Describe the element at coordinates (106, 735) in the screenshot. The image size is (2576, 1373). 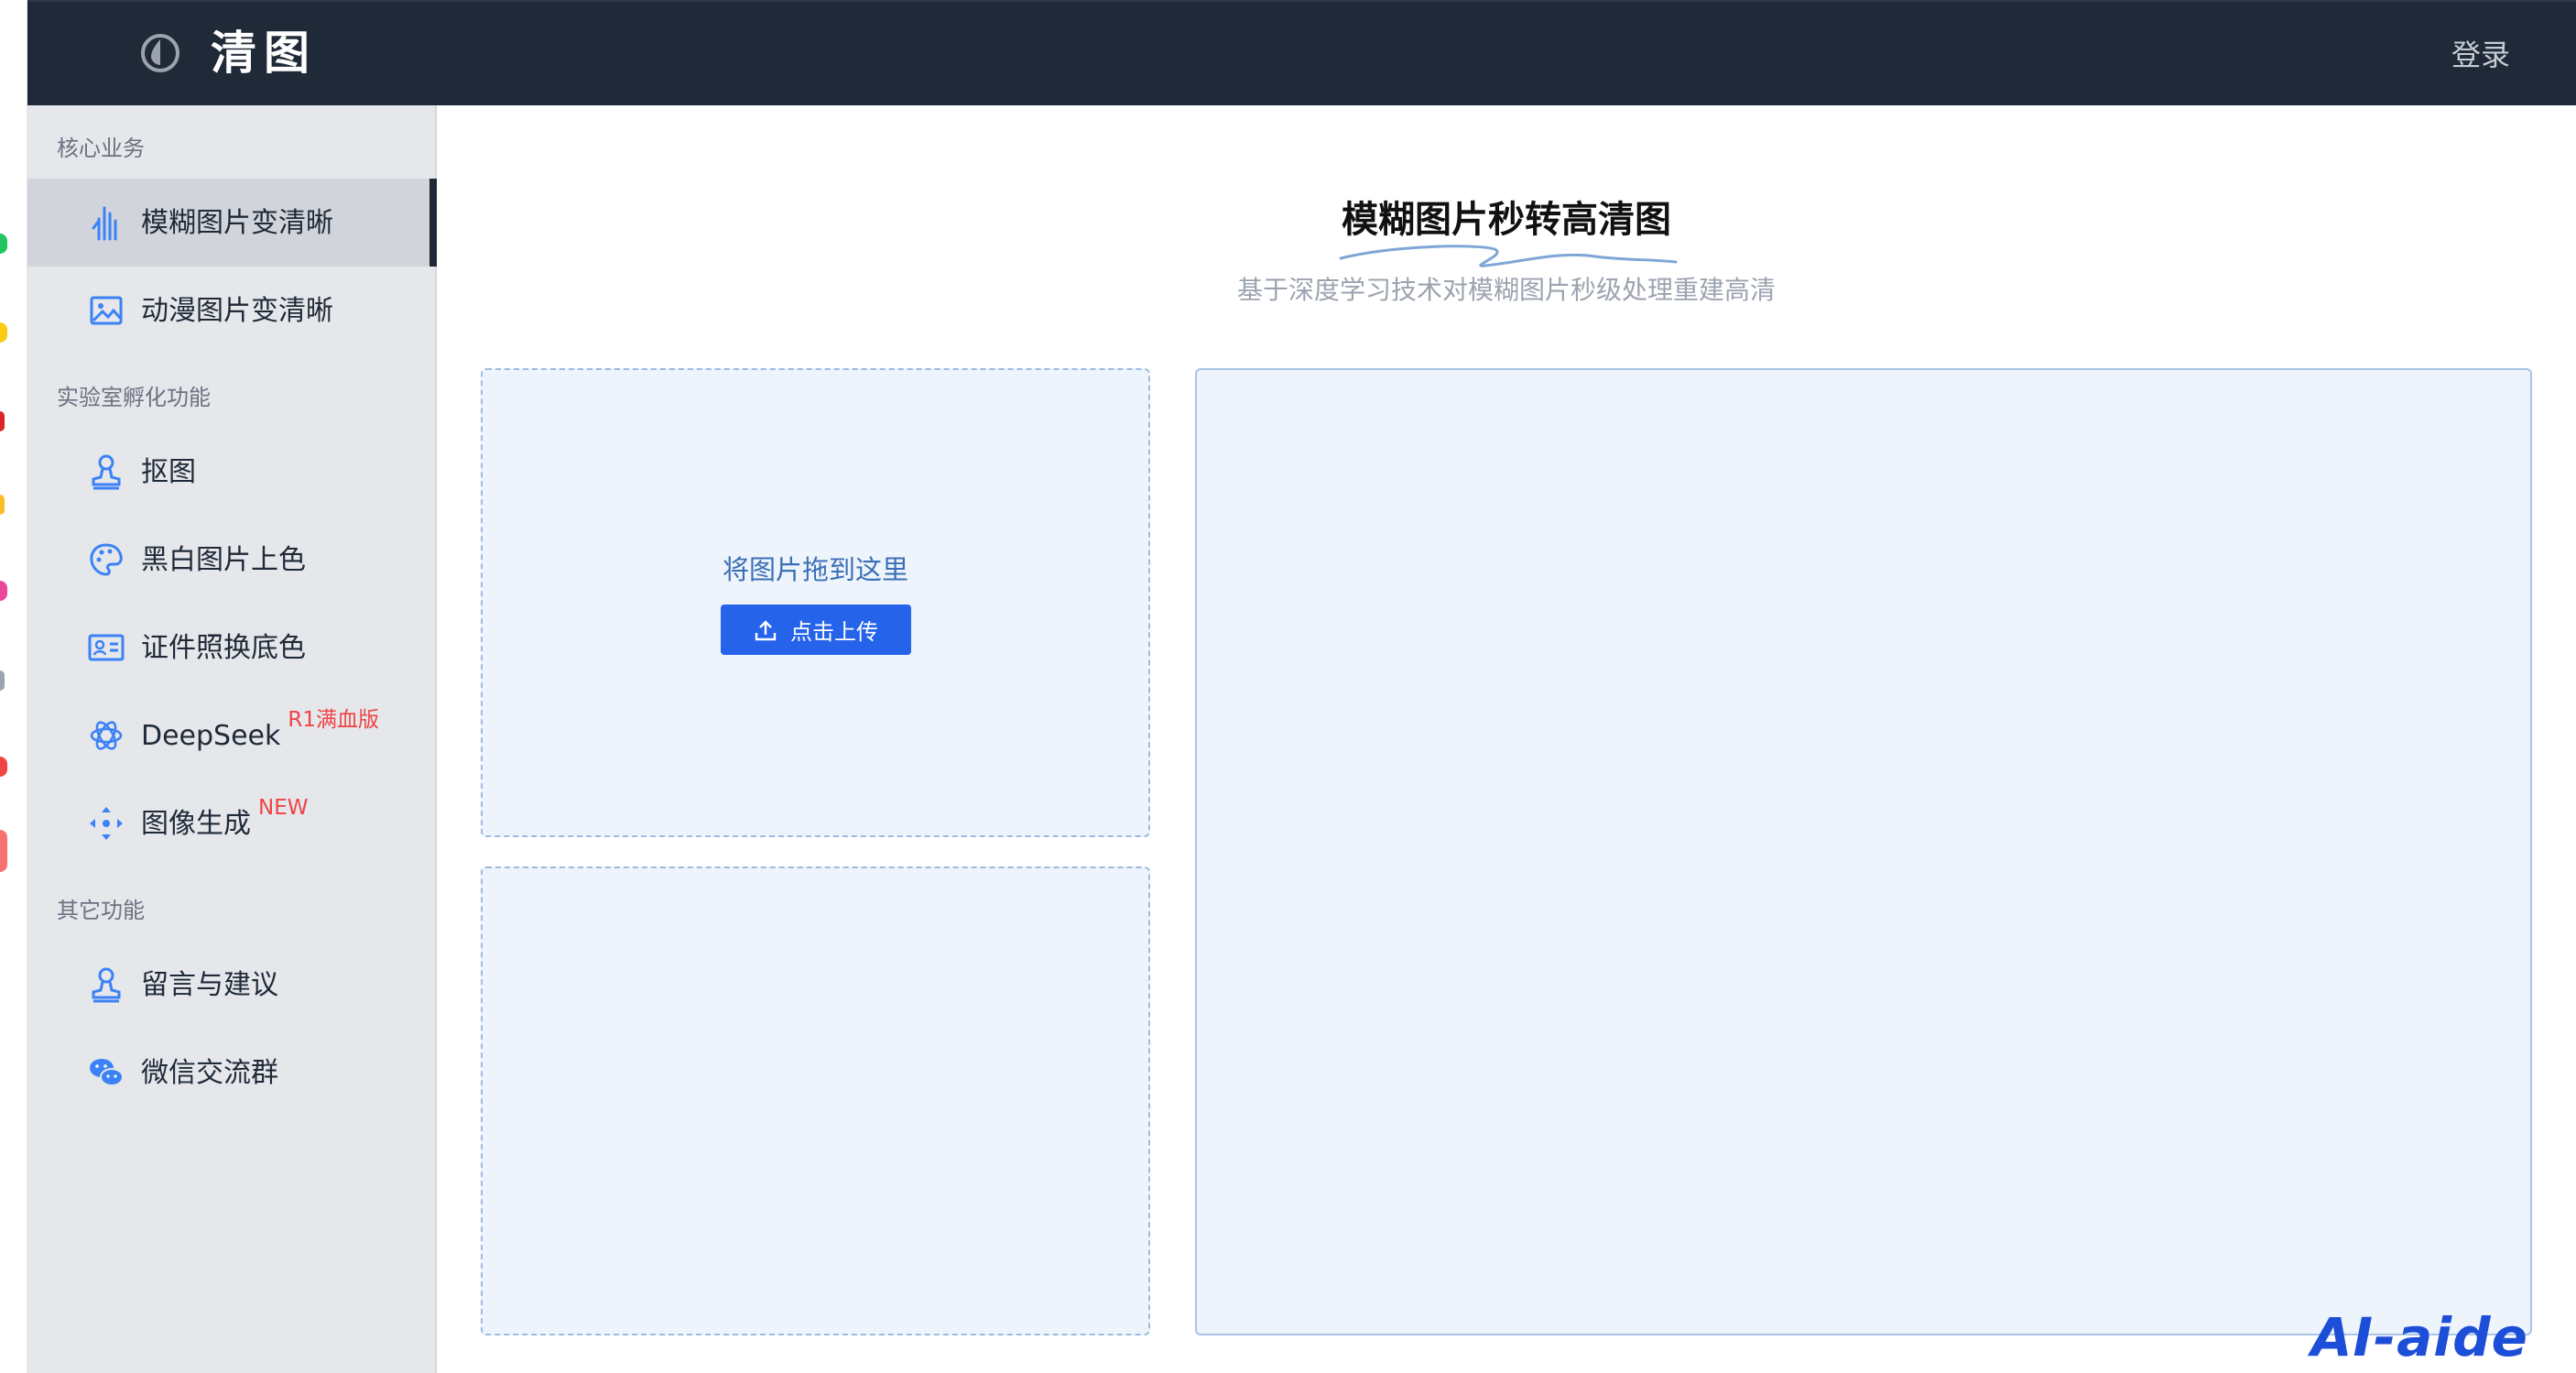
I see `openai-icon` at that location.